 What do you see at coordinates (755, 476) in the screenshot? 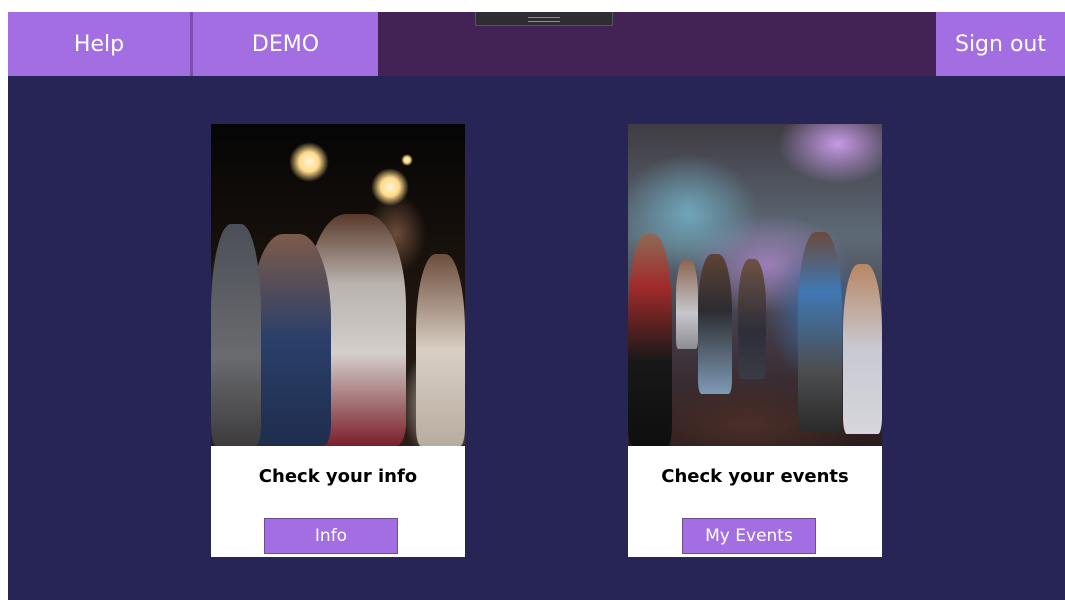
I see `events-card-title: Check your events` at bounding box center [755, 476].